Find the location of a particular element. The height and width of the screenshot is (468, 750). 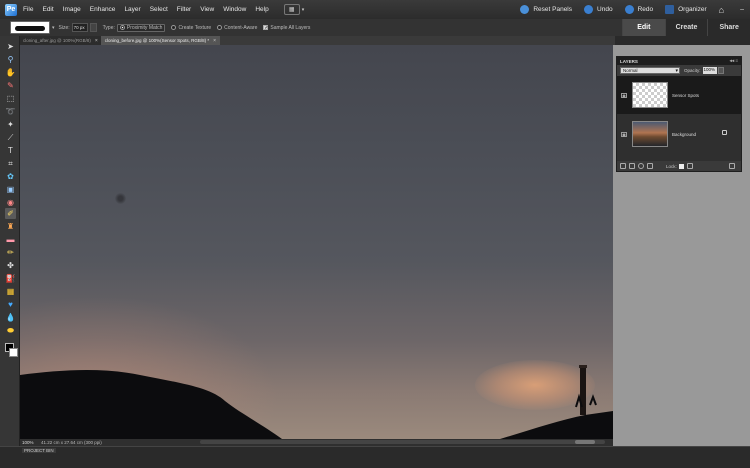

zoom-tool-icon: ⚲ is located at coordinates (10, 59).